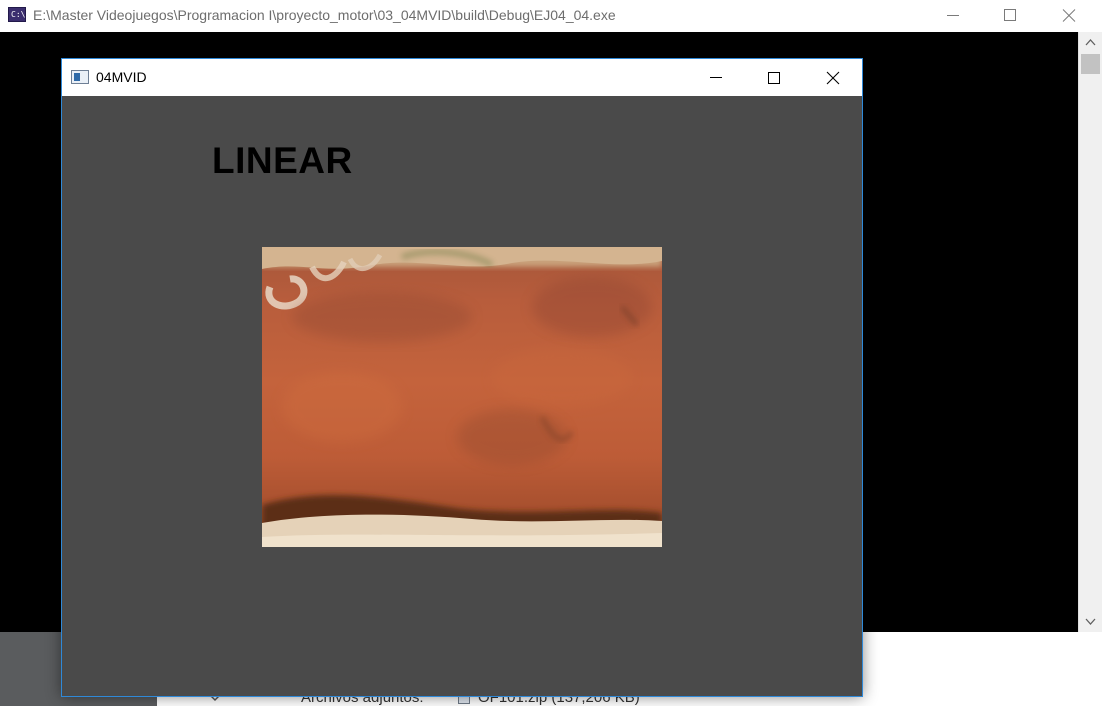 The image size is (1102, 706). Describe the element at coordinates (462, 77) in the screenshot. I see `app-titlebar: 04MVID` at that location.